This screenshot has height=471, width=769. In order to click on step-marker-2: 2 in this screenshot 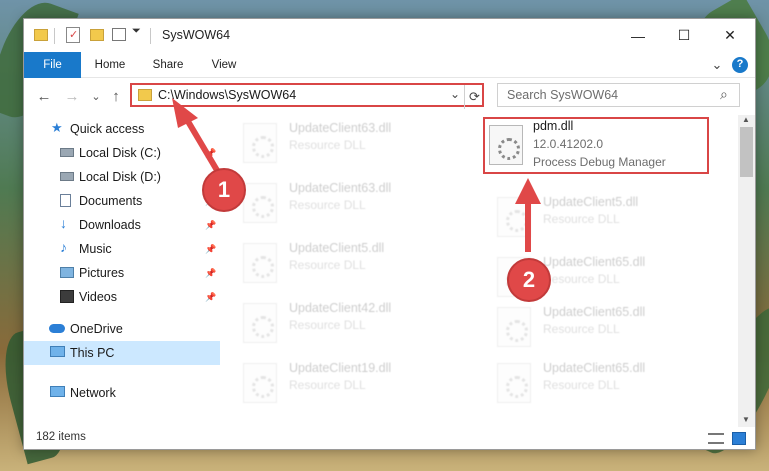, I will do `click(529, 280)`.